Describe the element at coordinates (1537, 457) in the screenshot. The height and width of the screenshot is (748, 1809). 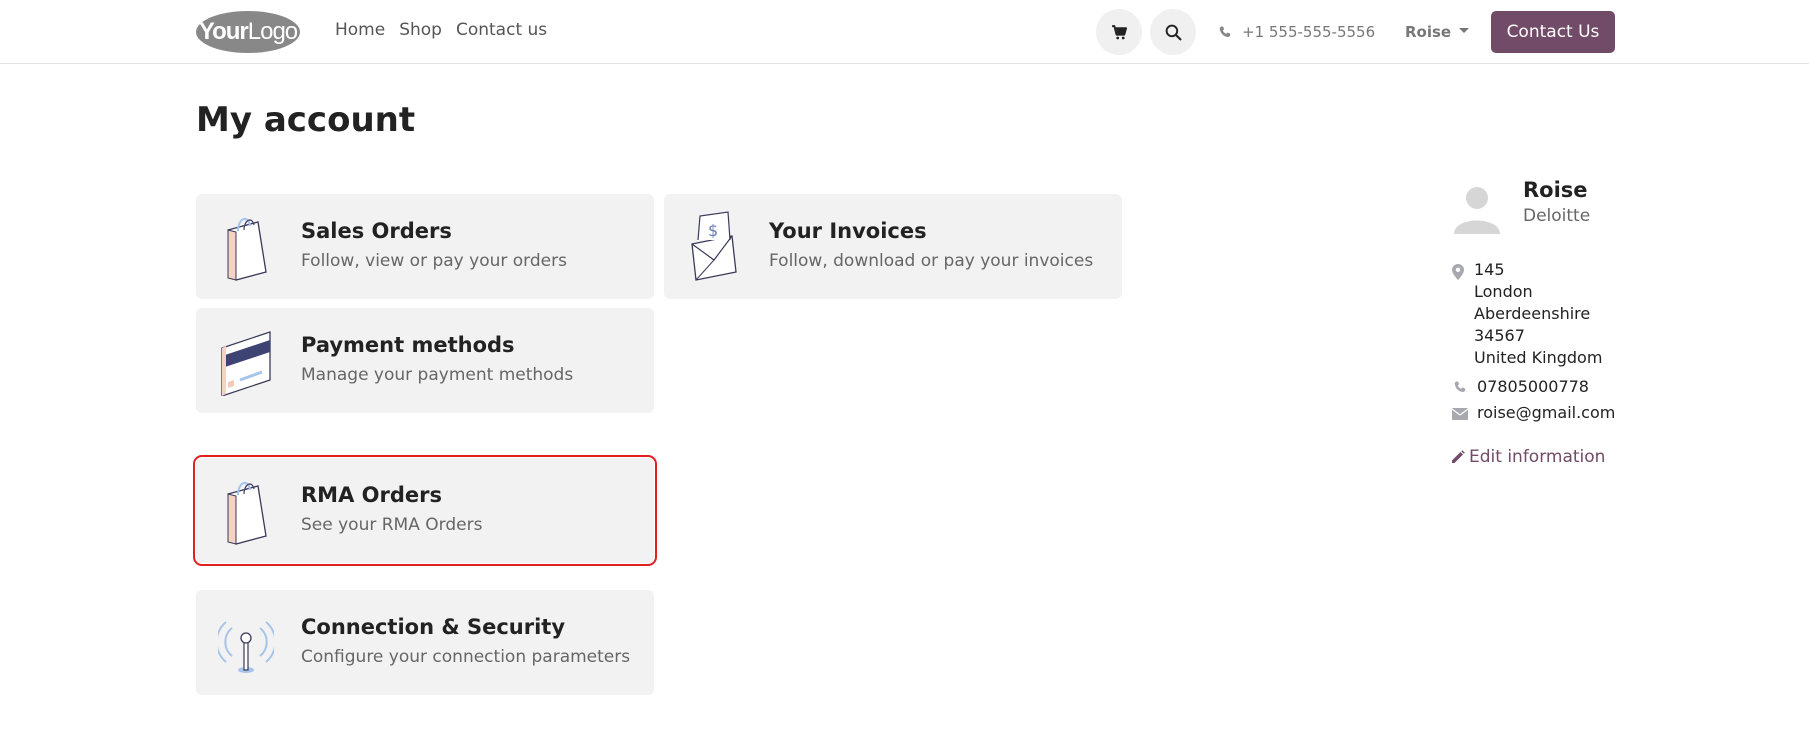
I see `edit-information-label: Edit information` at that location.